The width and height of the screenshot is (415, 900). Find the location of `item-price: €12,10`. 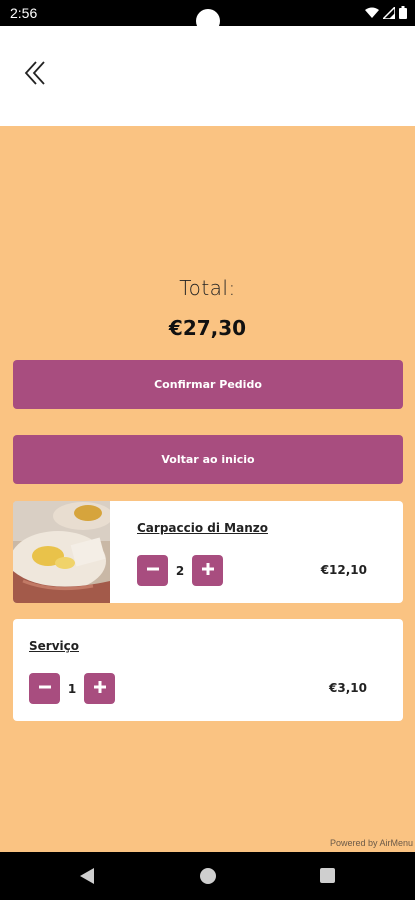

item-price: €12,10 is located at coordinates (343, 570).